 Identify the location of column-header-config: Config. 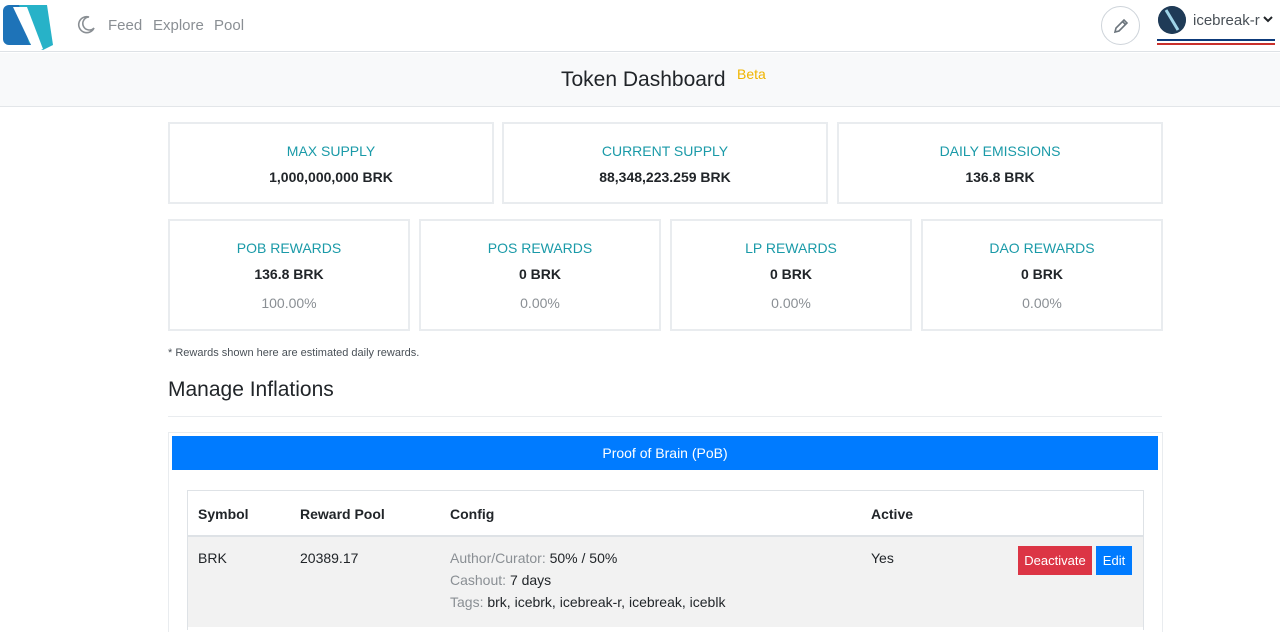
(472, 514).